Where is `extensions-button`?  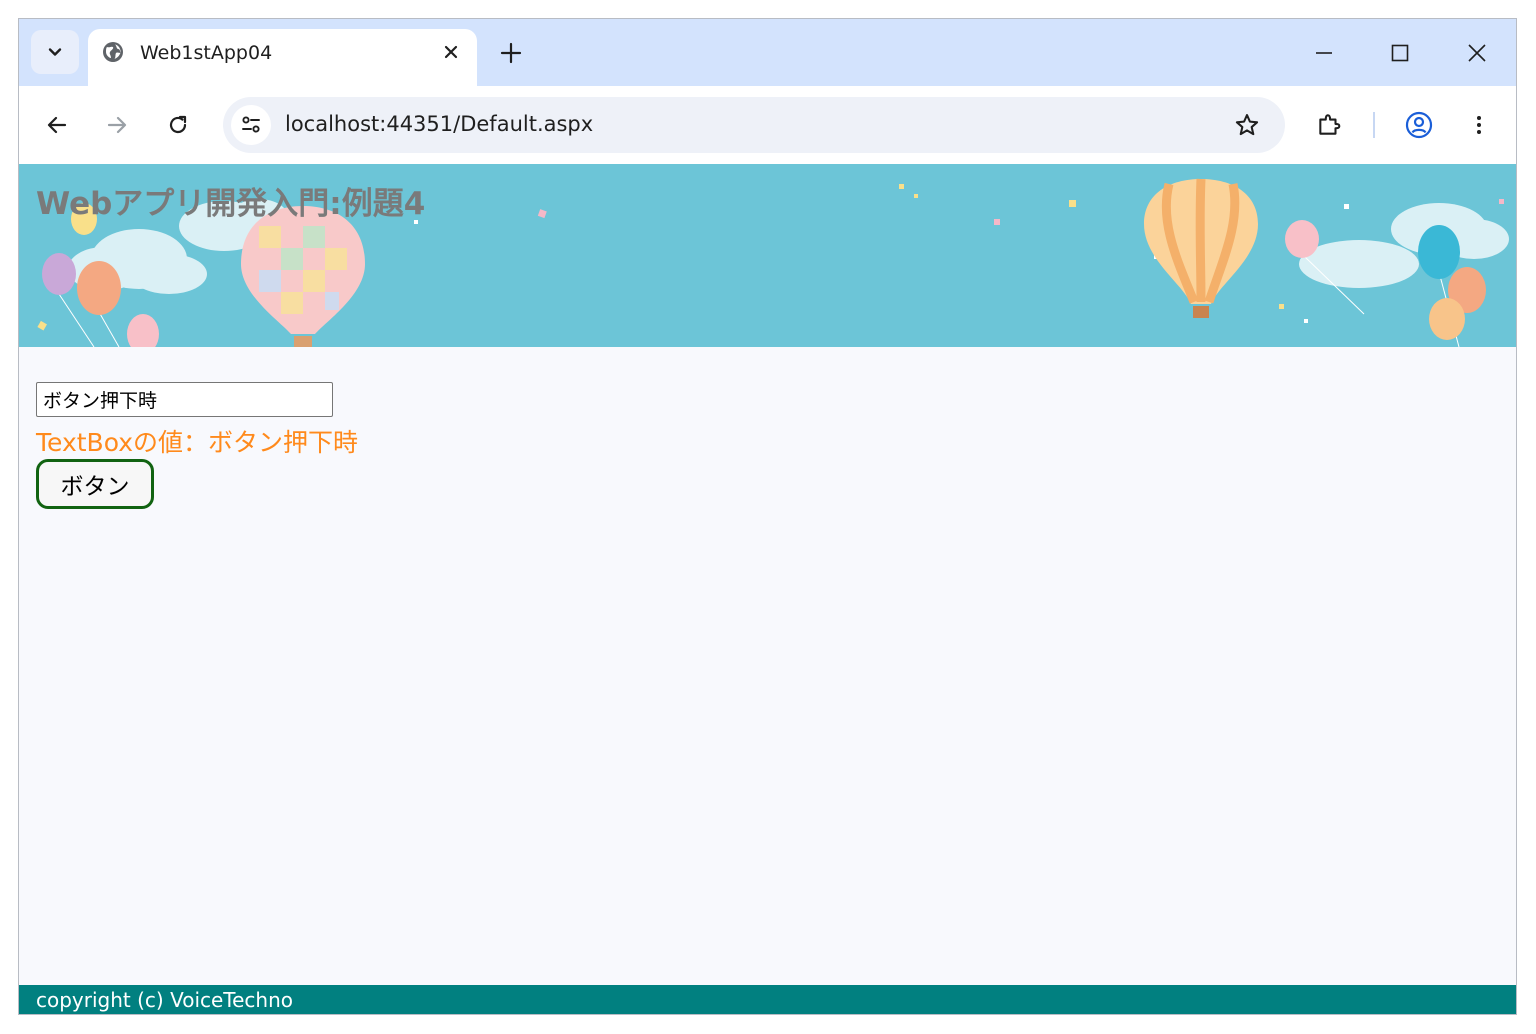
extensions-button is located at coordinates (1329, 125).